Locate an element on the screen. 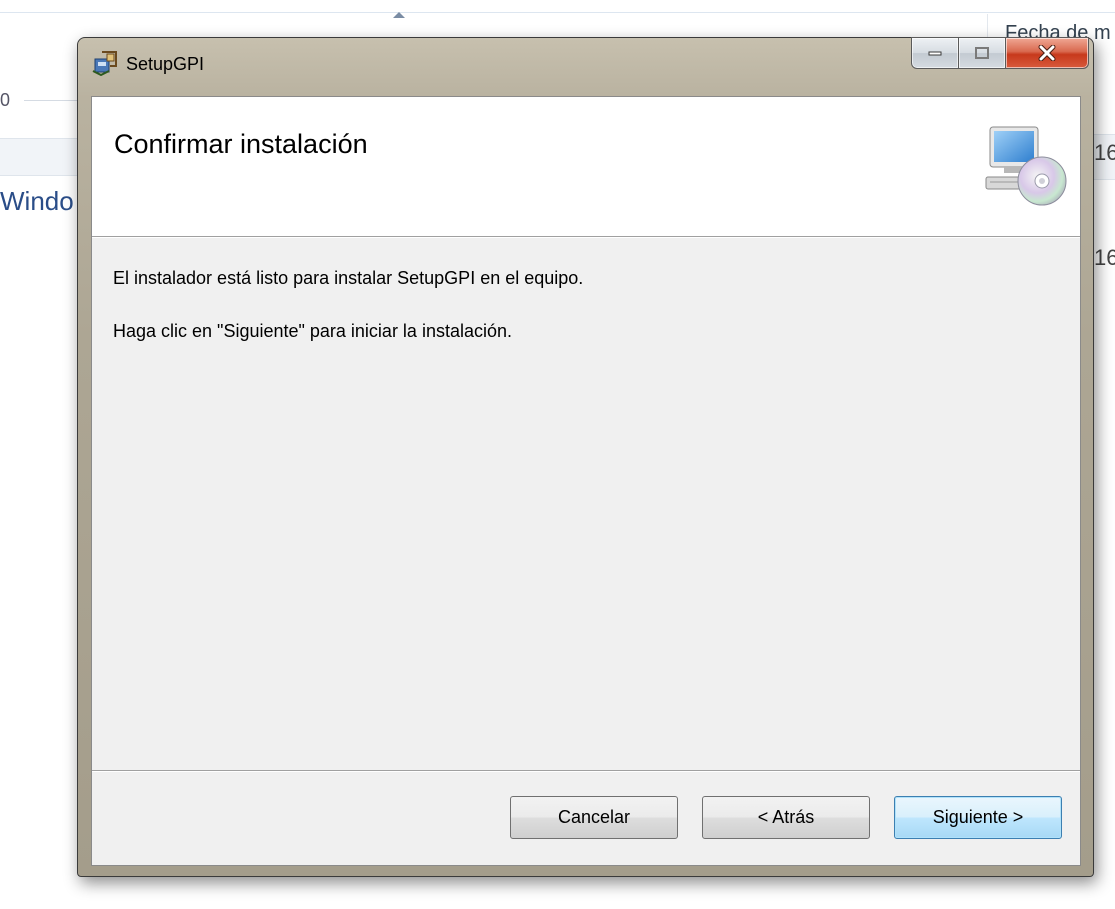 The width and height of the screenshot is (1115, 909). background-line is located at coordinates (52, 100).